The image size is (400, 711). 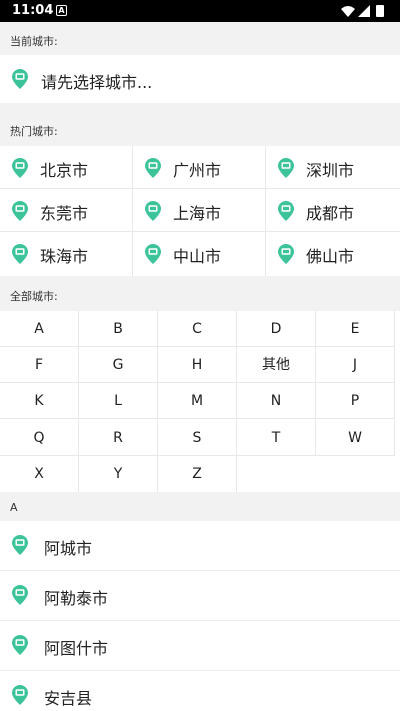 I want to click on hot-city-label: 北京市, so click(x=64, y=170).